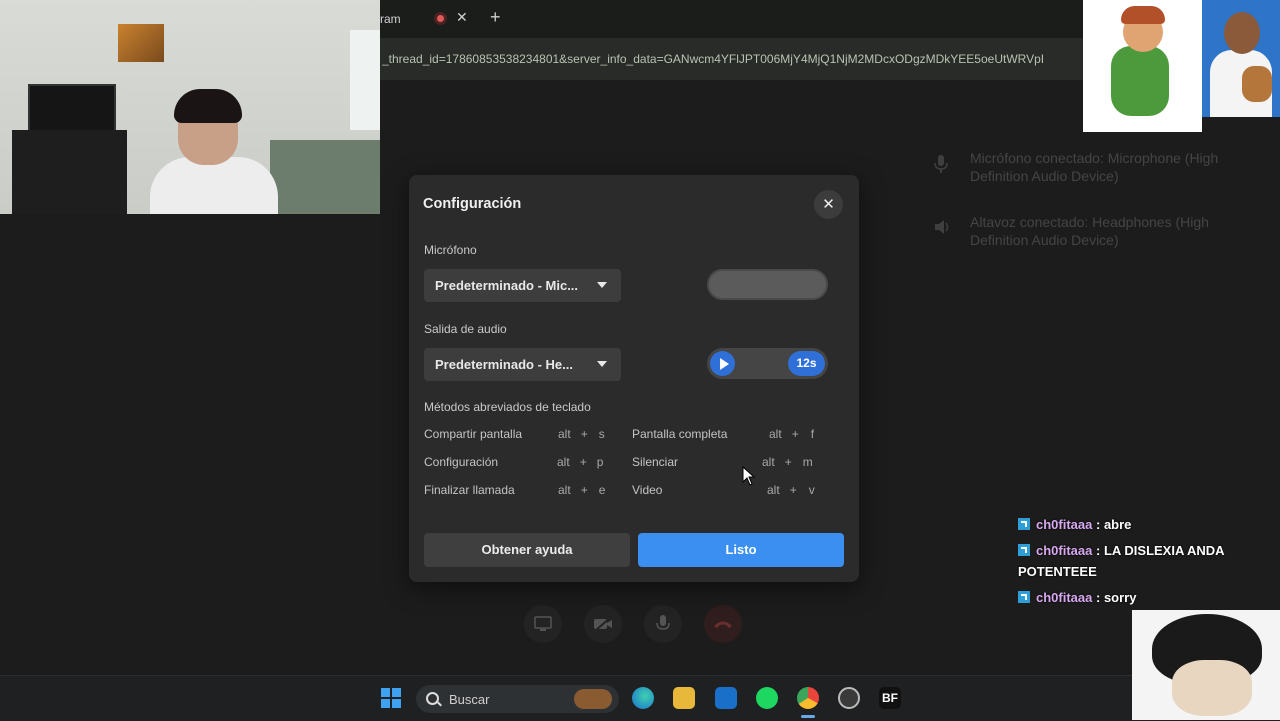 The image size is (1280, 721). Describe the element at coordinates (1206, 665) in the screenshot. I see `sticker-character` at that location.